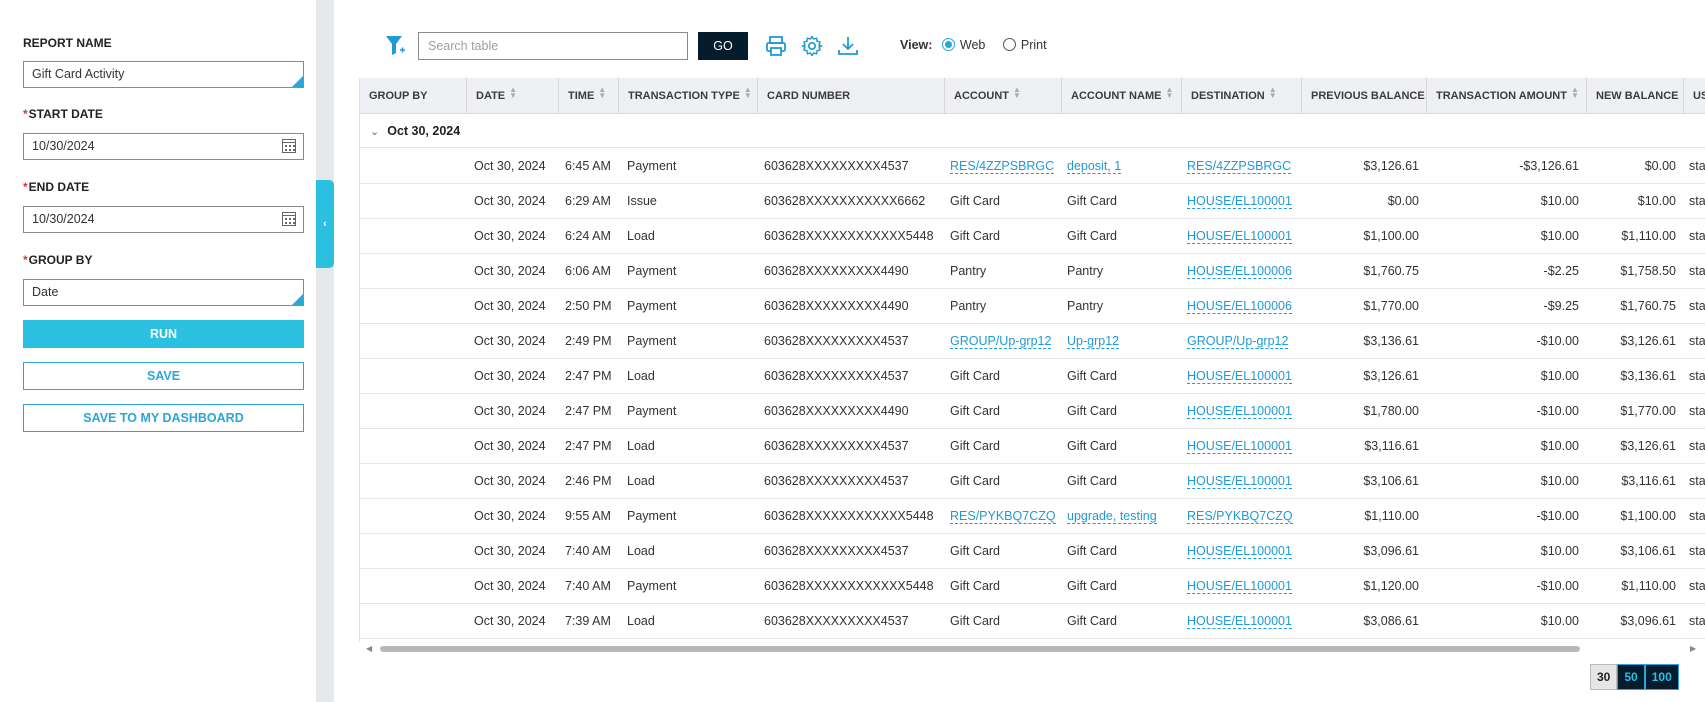 The image size is (1705, 702). What do you see at coordinates (1391, 621) in the screenshot?
I see `cell-prev: $3,086.61` at bounding box center [1391, 621].